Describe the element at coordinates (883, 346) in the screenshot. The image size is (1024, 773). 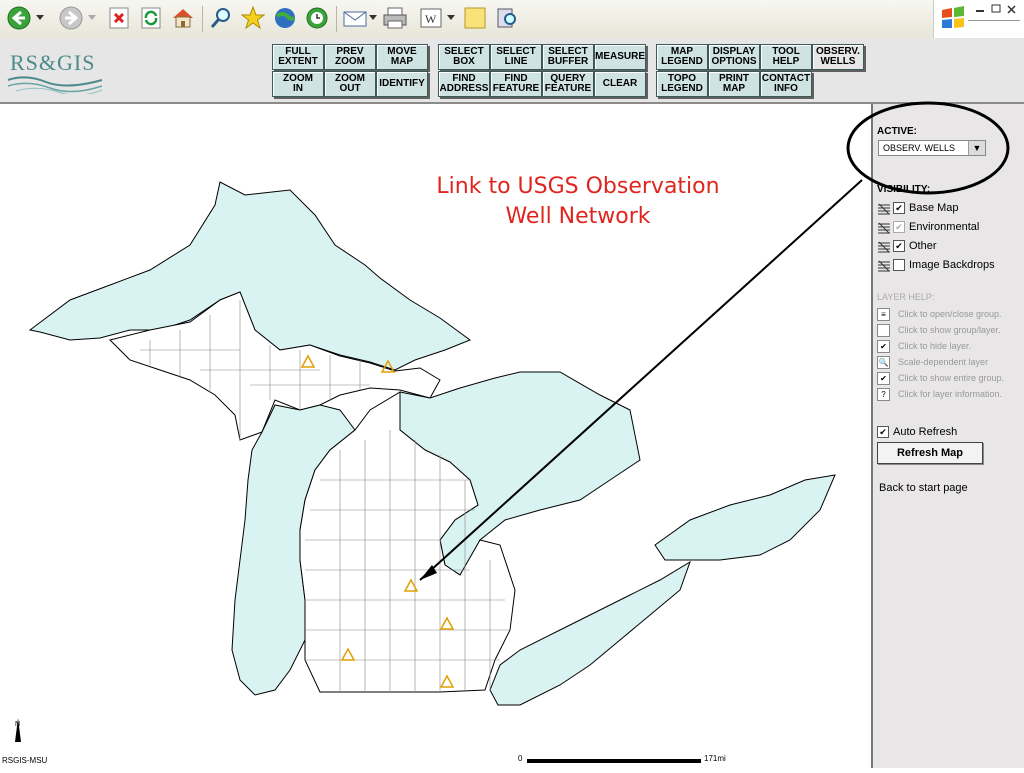
I see `checked-checkbox-icon: ✔` at that location.